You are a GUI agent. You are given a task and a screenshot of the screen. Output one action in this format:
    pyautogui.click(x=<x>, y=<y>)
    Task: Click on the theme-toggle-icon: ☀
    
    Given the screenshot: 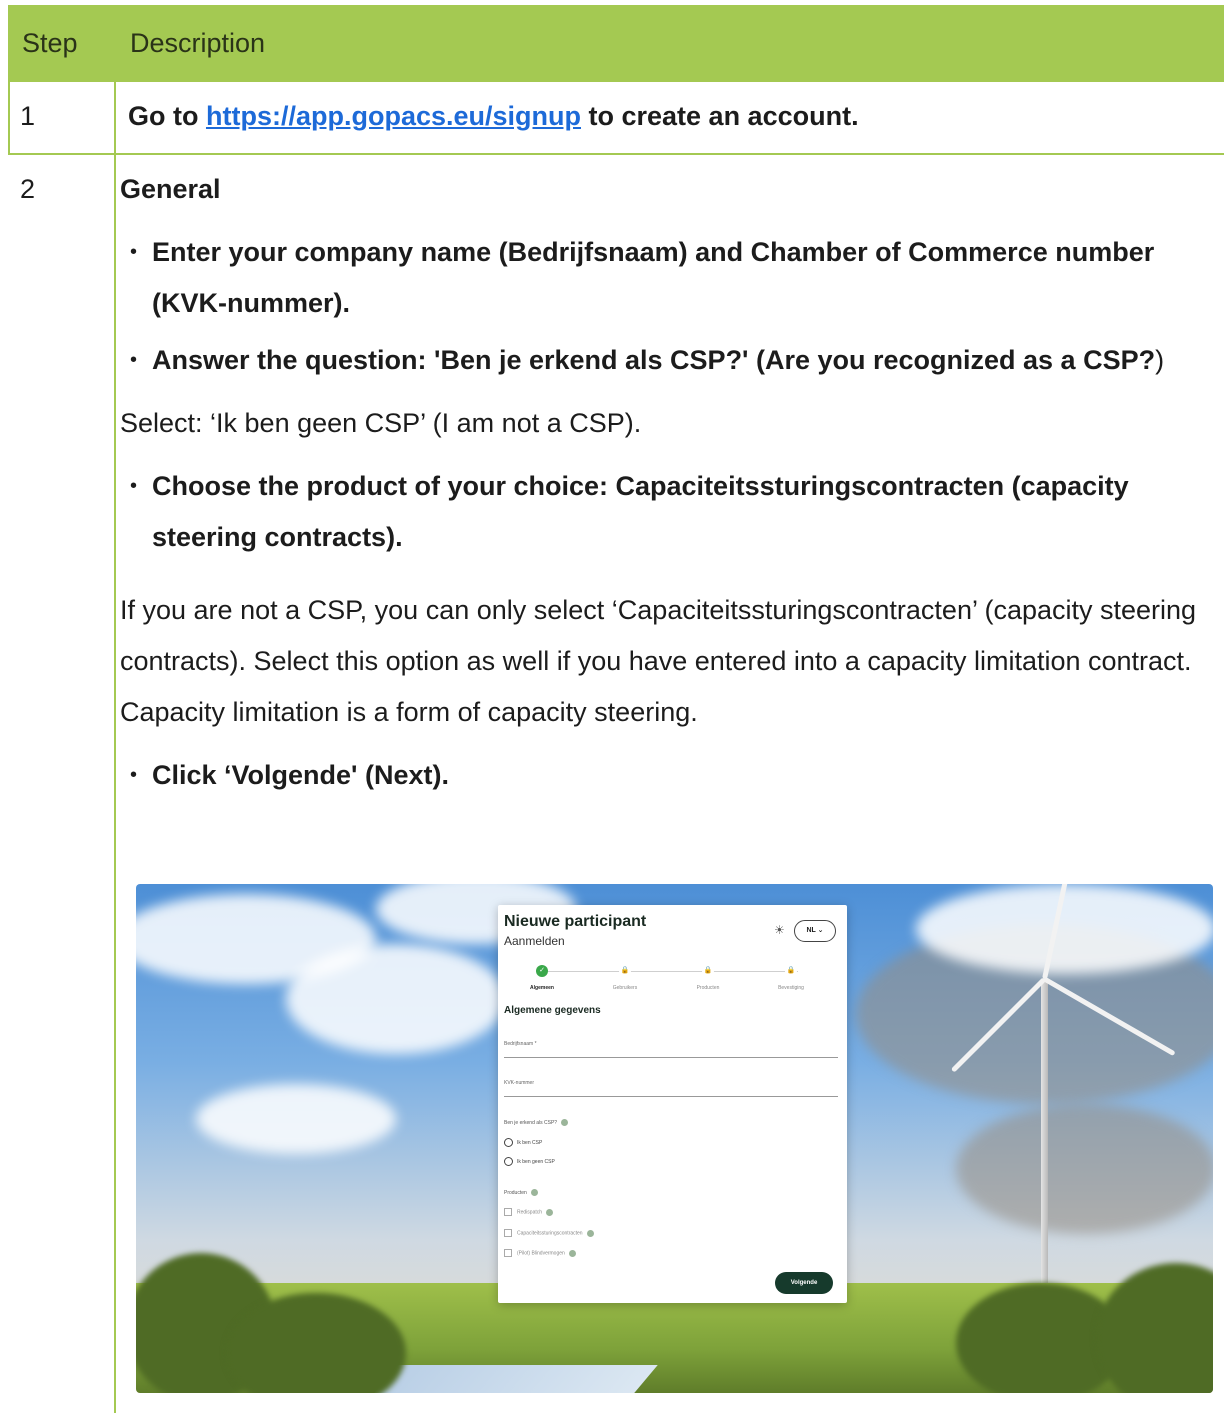 What is the action you would take?
    pyautogui.click(x=779, y=930)
    